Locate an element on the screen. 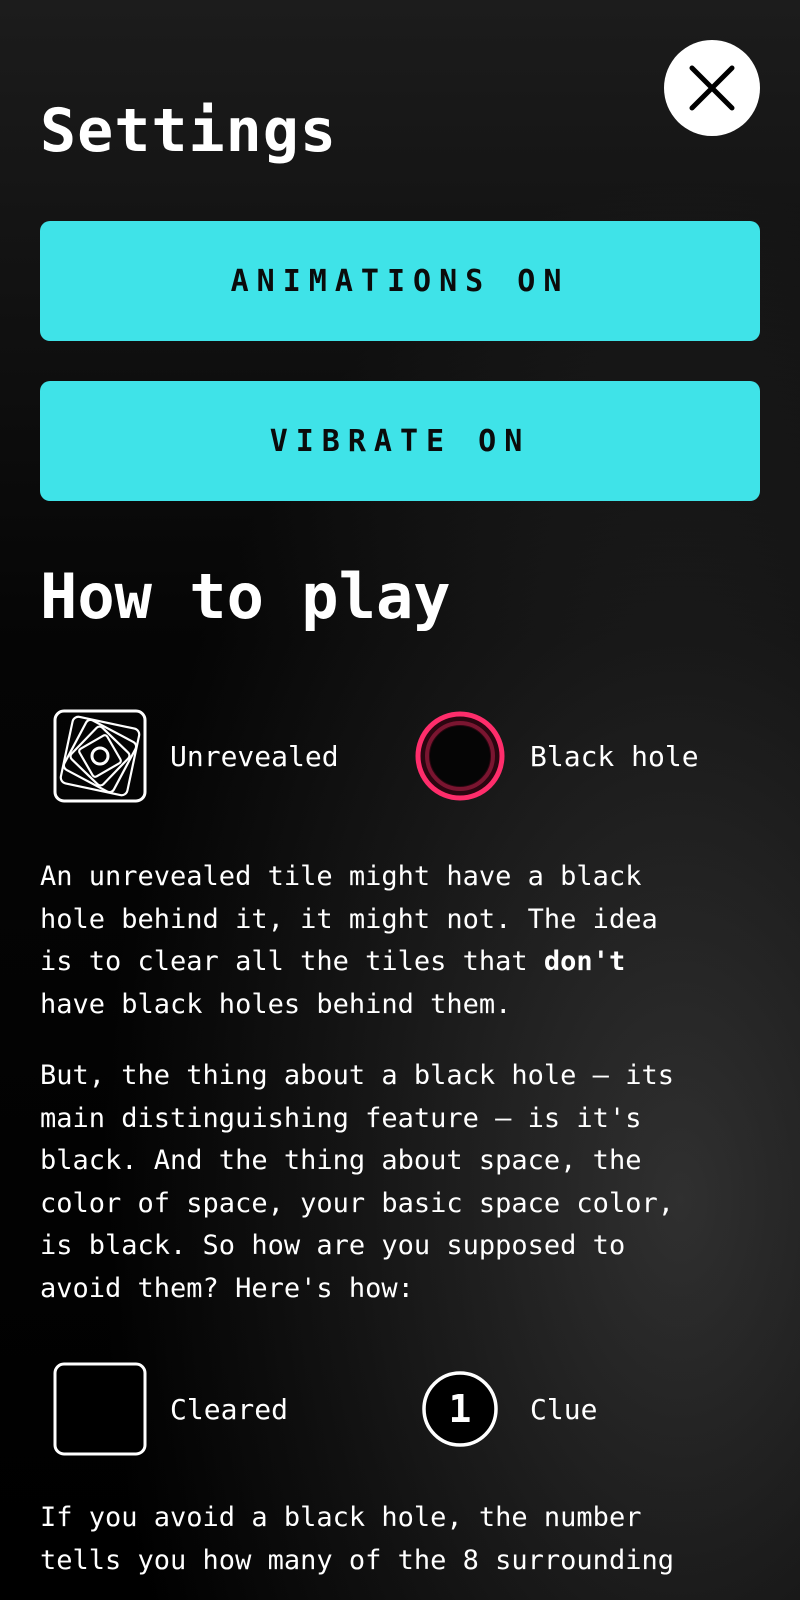 The height and width of the screenshot is (1600, 800). legend-label-unrevealed: Unrevealed is located at coordinates (254, 756).